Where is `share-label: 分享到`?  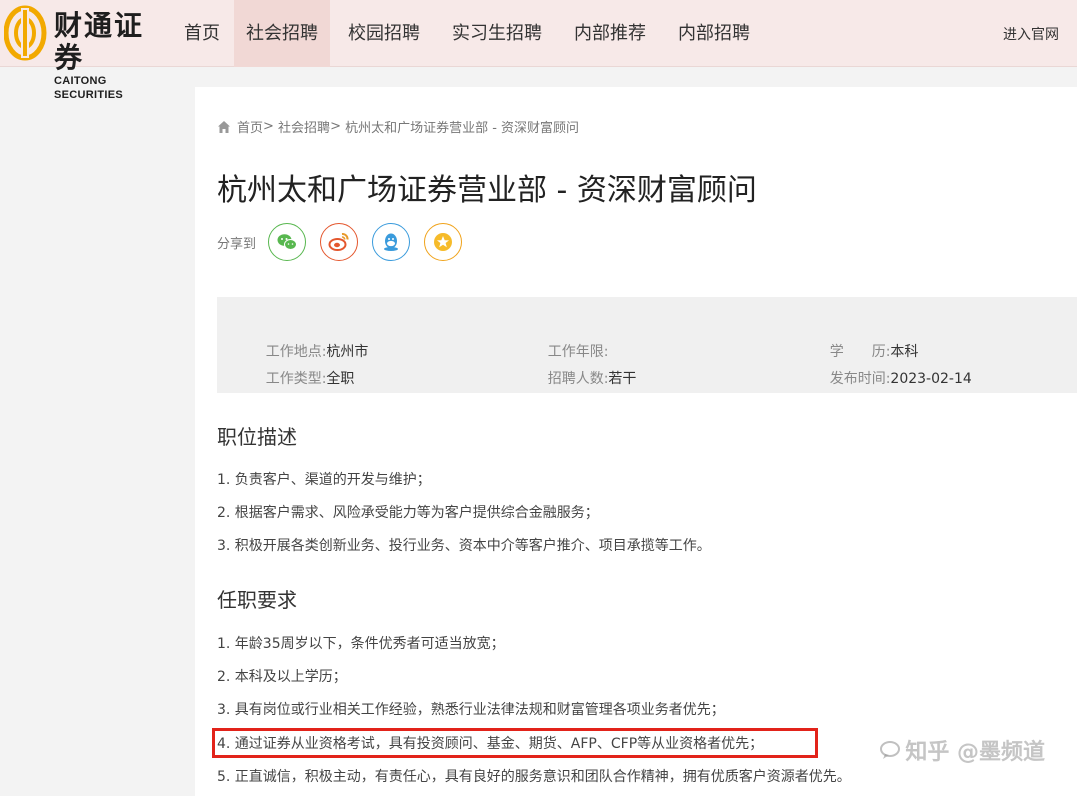 share-label: 分享到 is located at coordinates (237, 244).